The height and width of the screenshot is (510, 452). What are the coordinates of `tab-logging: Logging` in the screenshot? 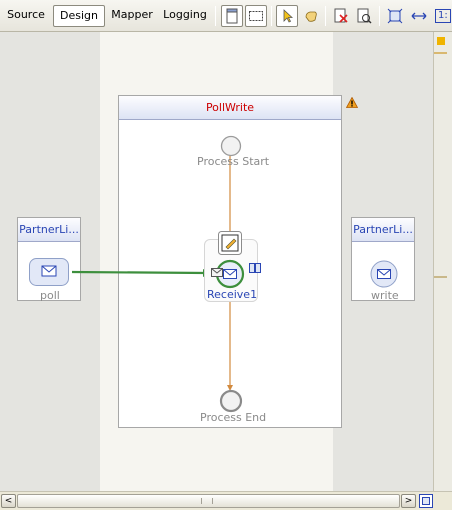 It's located at (185, 16).